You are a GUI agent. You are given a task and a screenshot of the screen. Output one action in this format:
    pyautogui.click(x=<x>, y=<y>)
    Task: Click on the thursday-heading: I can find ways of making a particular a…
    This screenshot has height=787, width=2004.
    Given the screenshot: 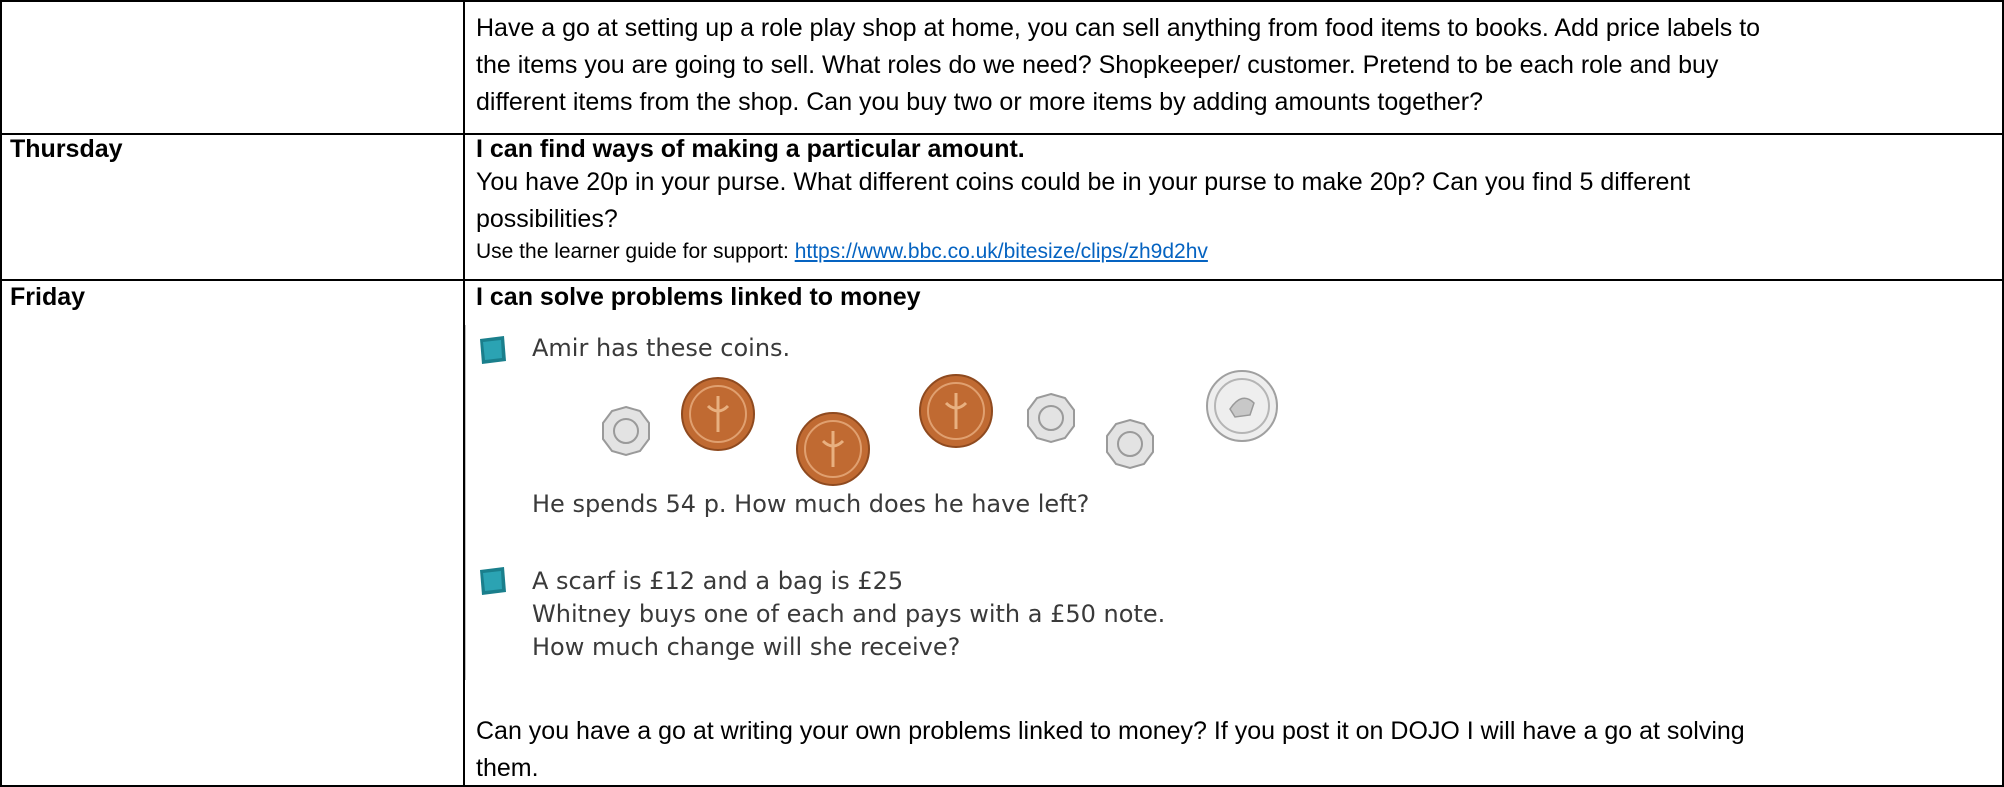 What is the action you would take?
    pyautogui.click(x=750, y=149)
    